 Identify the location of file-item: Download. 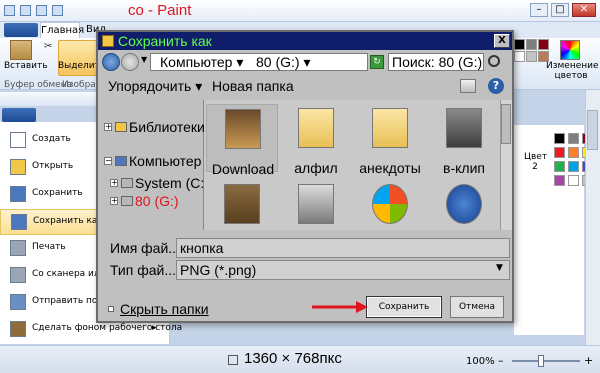
(242, 140).